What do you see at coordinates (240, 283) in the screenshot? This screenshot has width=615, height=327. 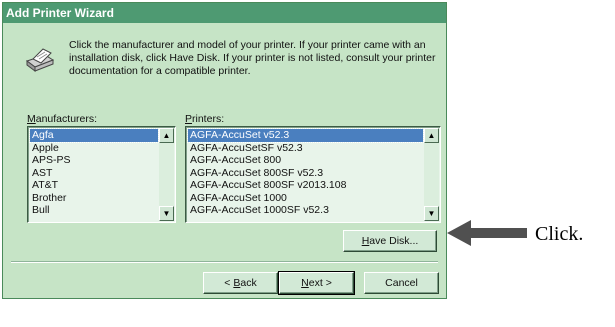 I see `back-button: < Back` at bounding box center [240, 283].